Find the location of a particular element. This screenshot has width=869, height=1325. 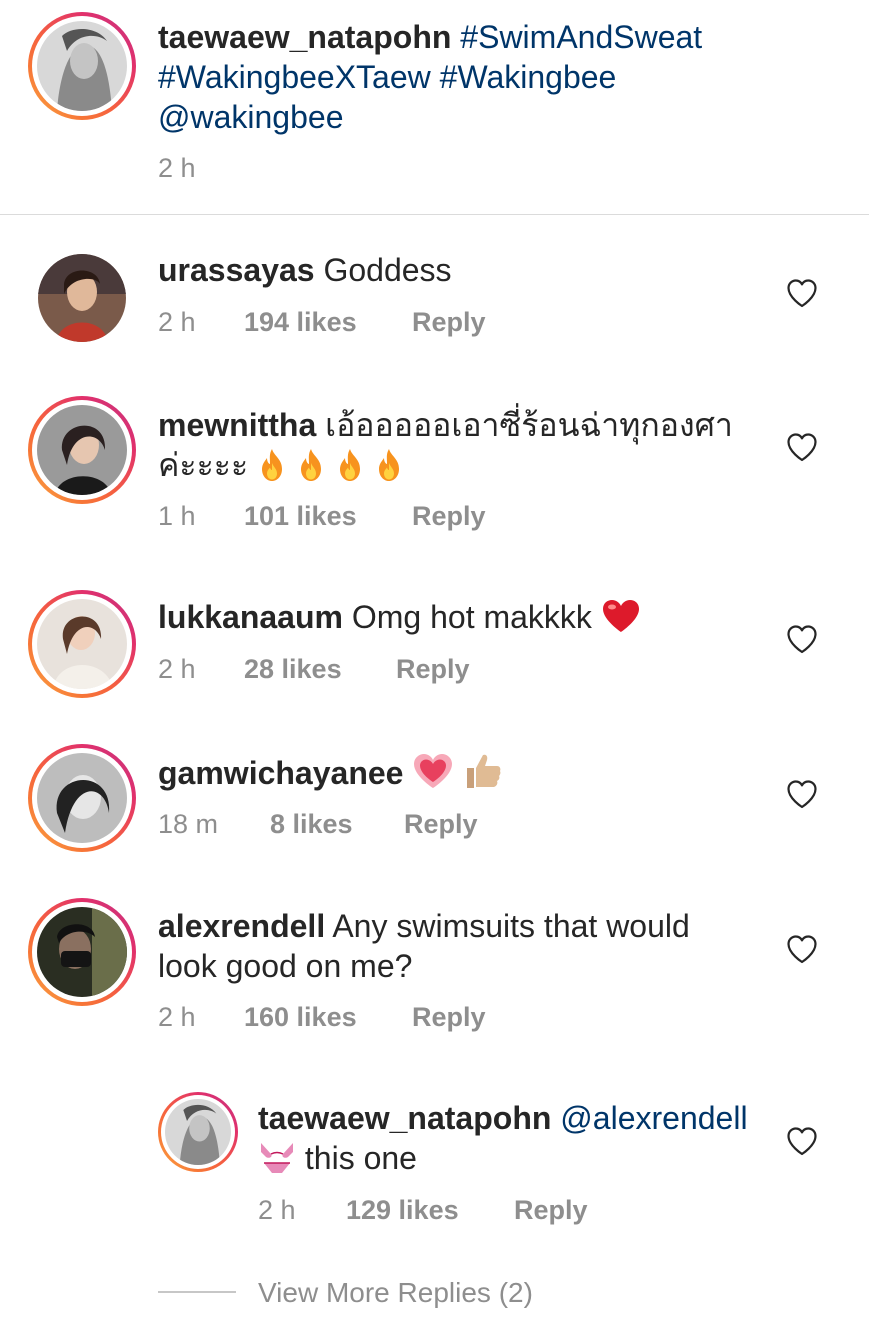

comment-likes: 8 likes is located at coordinates (337, 824).